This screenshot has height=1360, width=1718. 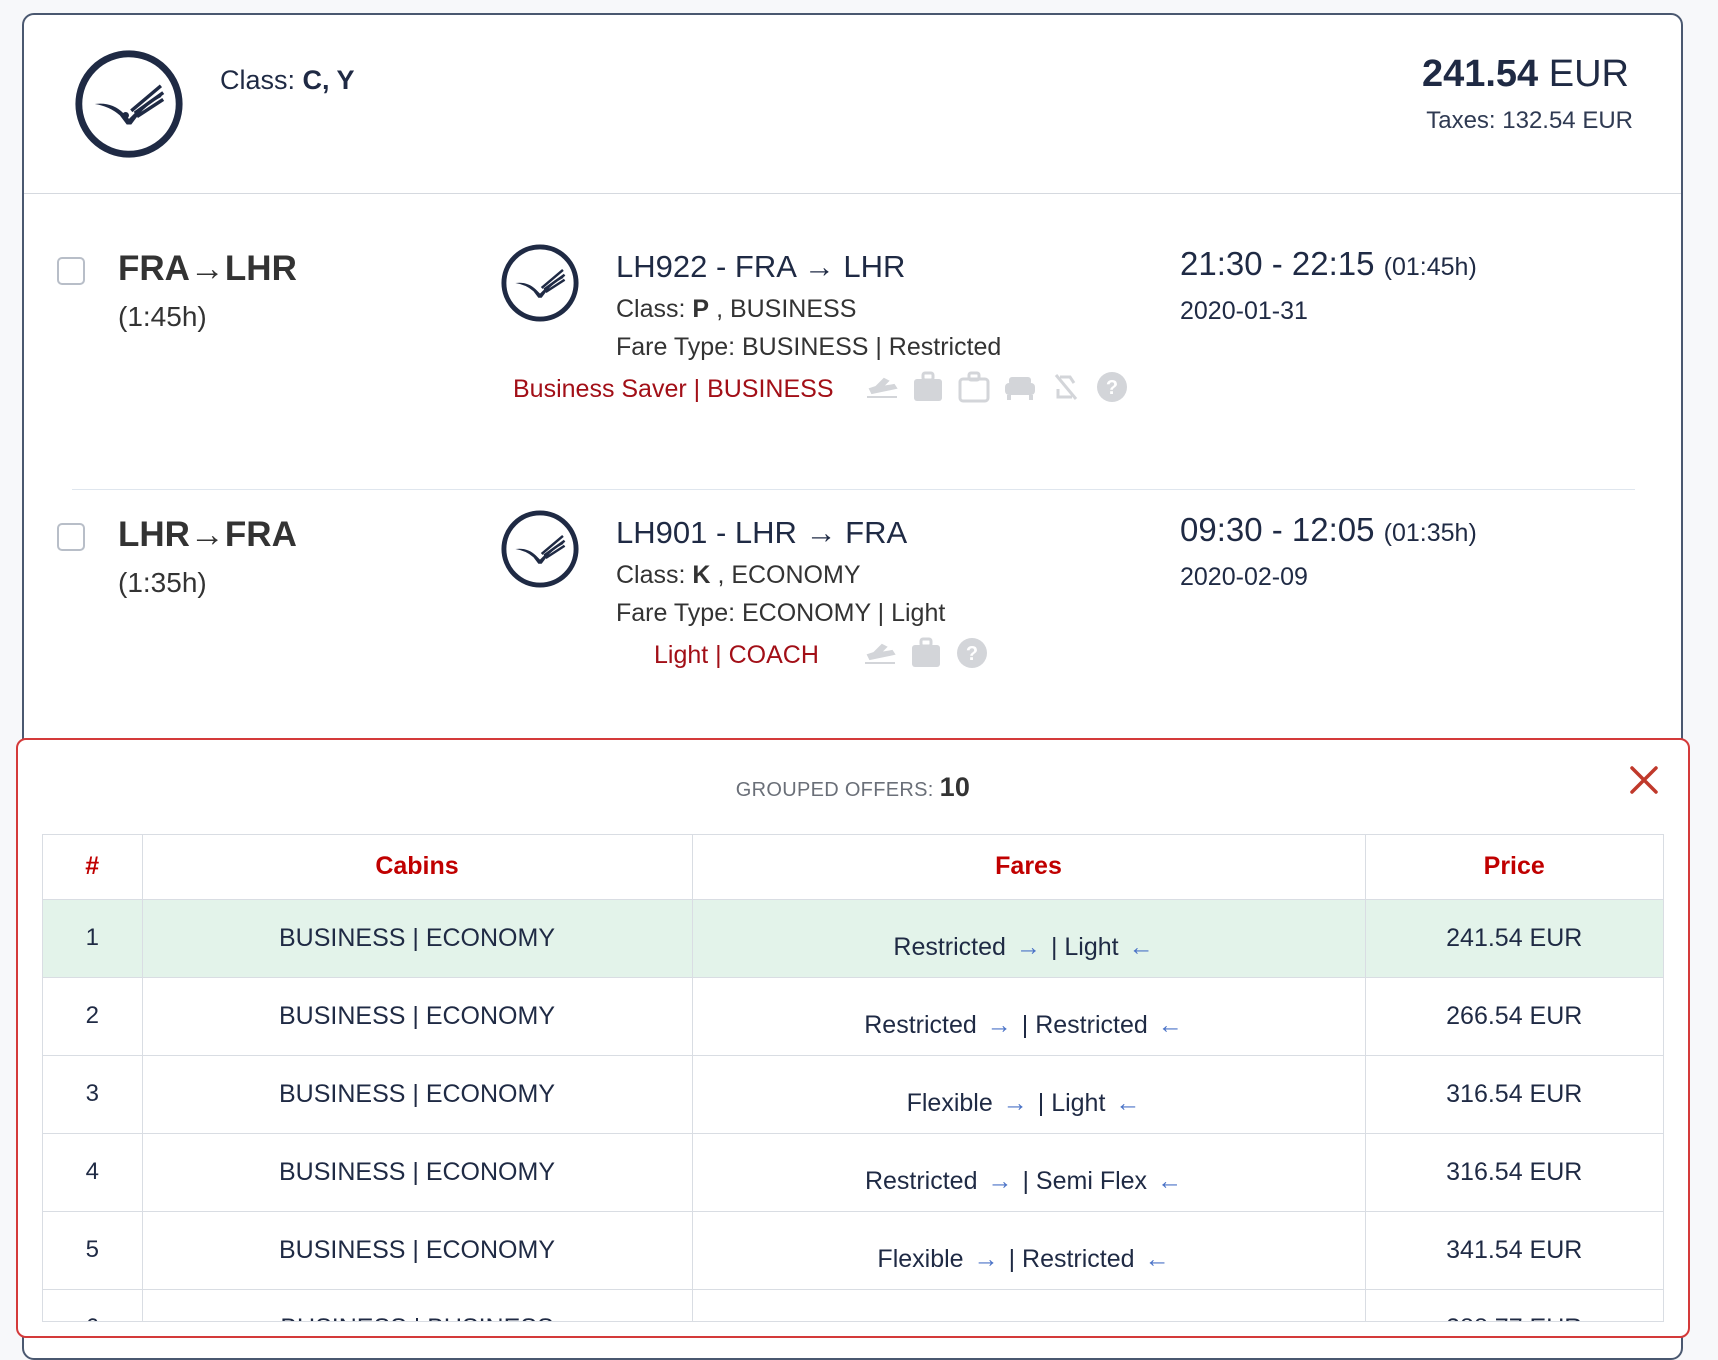 I want to click on column-header-price: Price, so click(x=1513, y=867).